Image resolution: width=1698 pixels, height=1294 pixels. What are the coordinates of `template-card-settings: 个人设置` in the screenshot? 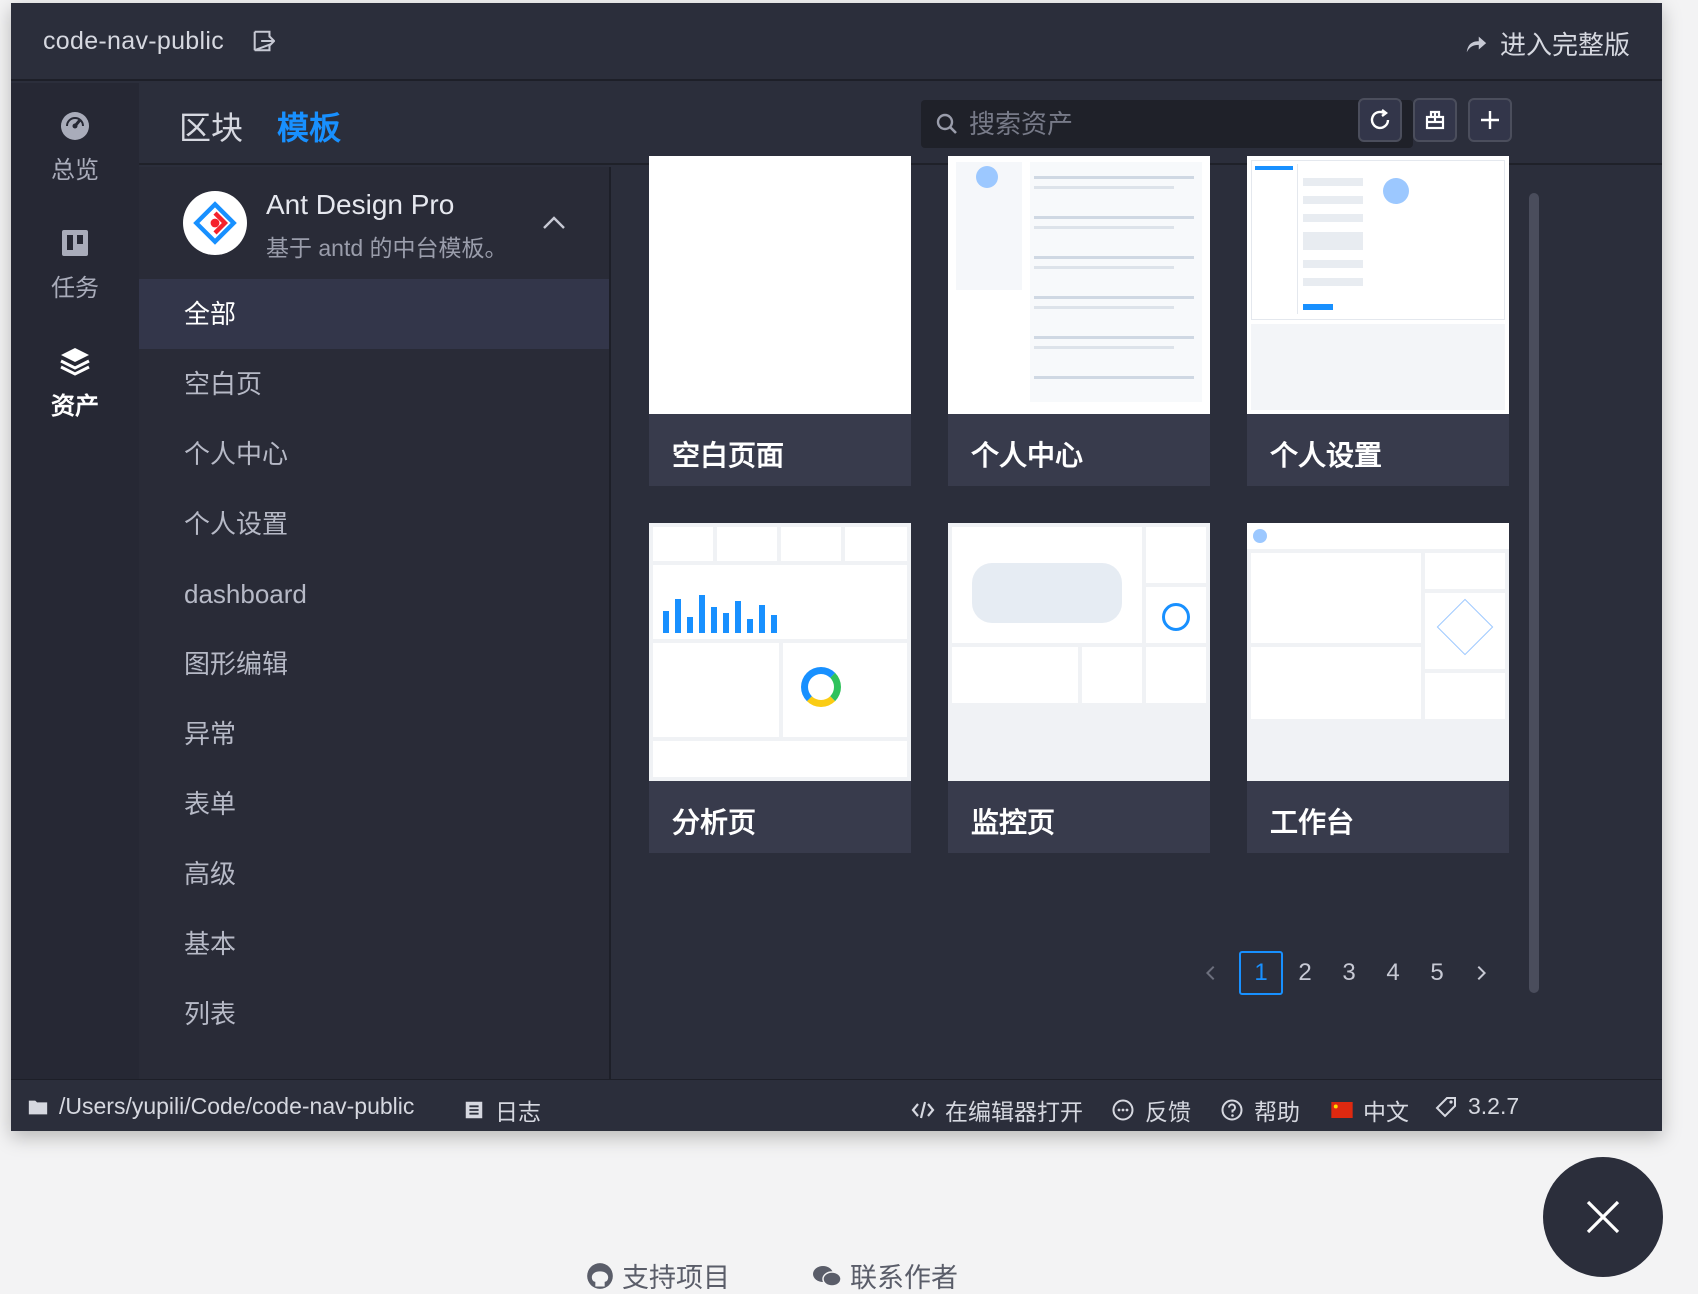 It's located at (1378, 321).